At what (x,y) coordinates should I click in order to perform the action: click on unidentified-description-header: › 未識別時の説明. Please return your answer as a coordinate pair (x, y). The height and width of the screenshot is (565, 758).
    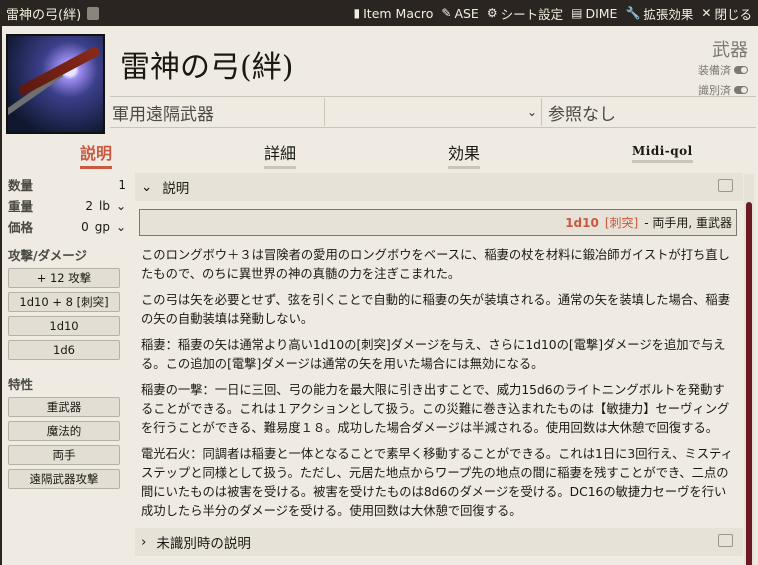
    Looking at the image, I should click on (439, 542).